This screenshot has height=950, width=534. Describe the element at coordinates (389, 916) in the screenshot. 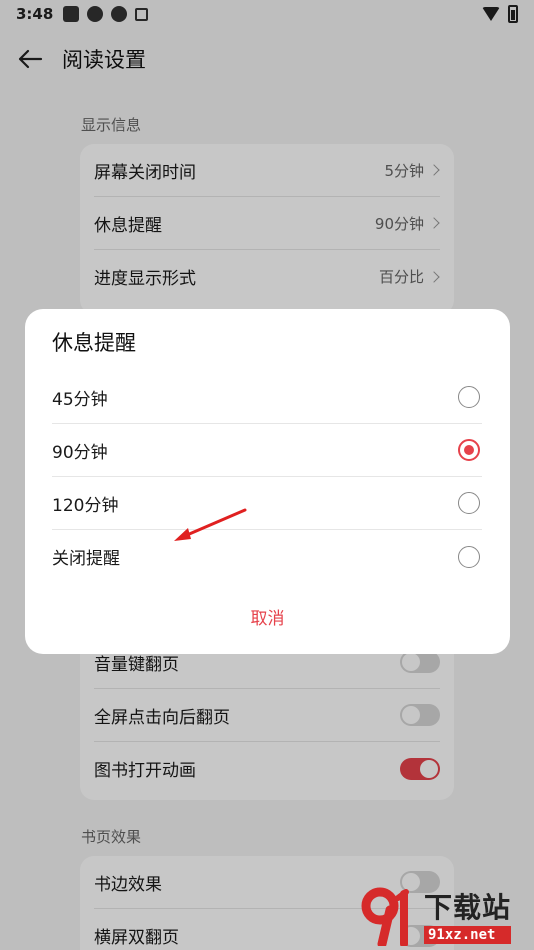

I see `watermark-logo-icon` at that location.